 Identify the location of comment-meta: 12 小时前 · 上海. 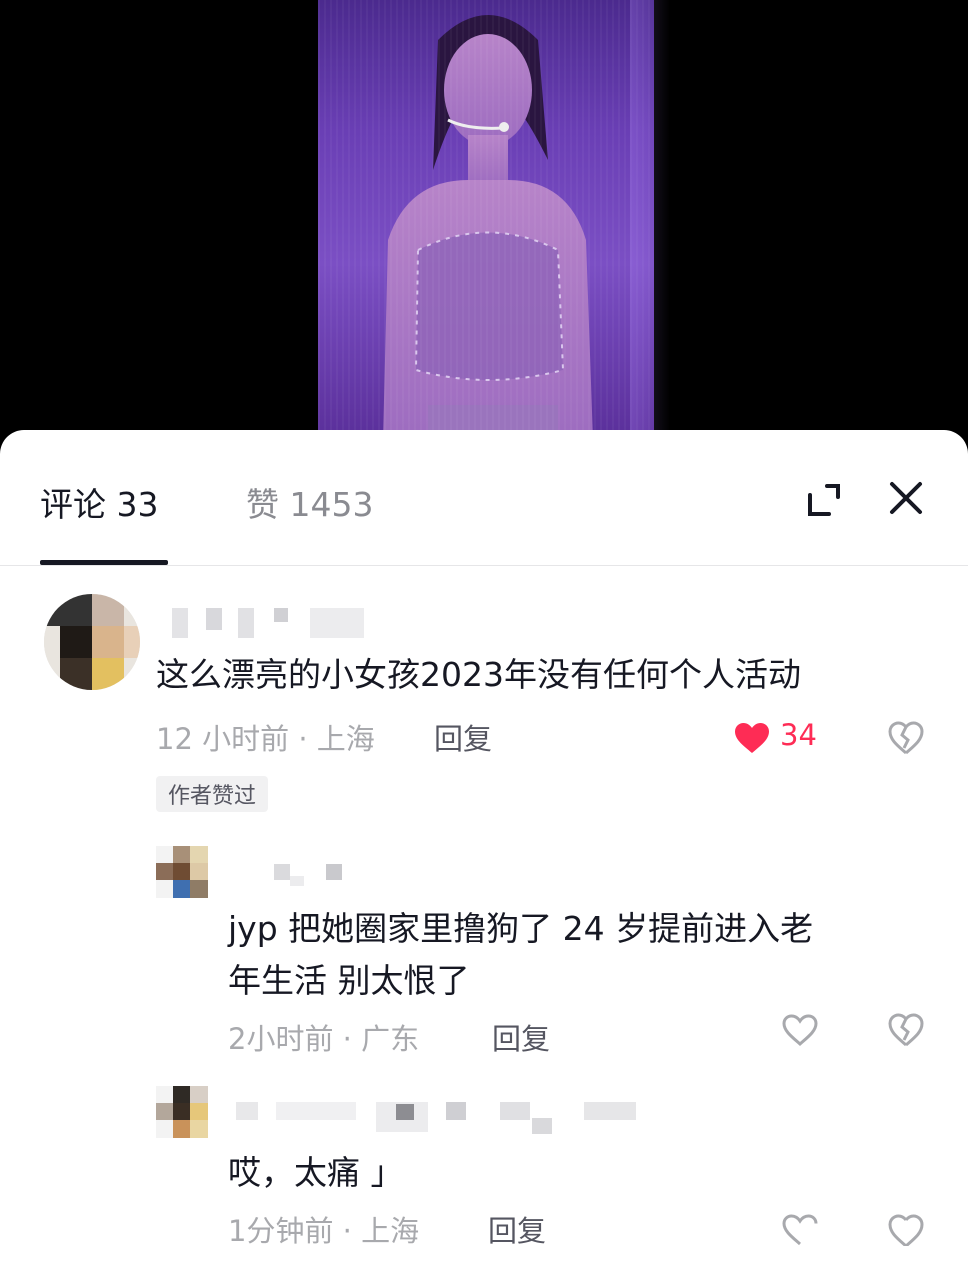
(265, 739).